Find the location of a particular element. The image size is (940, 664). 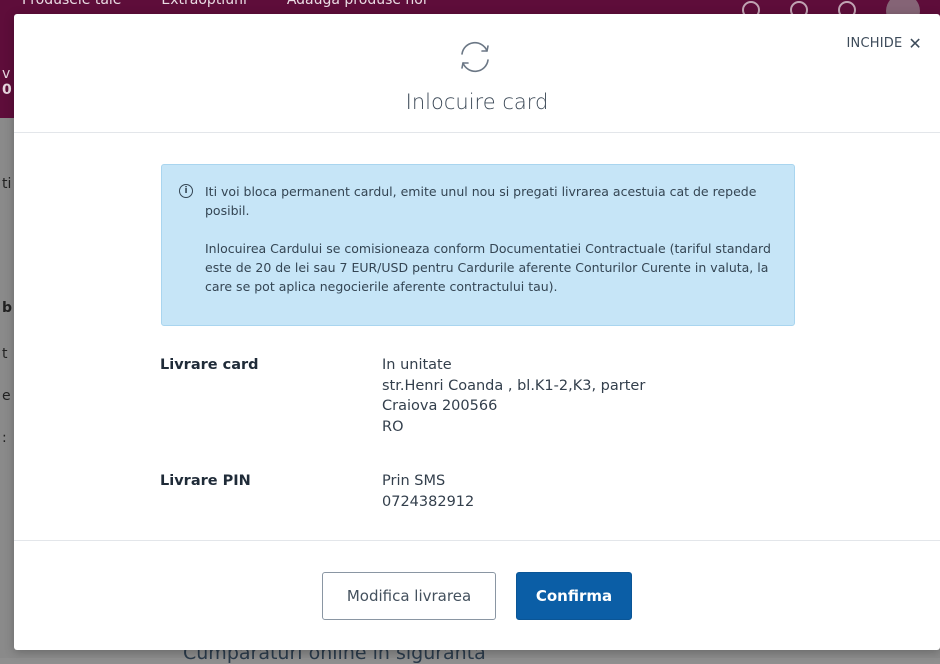

close-icon: ✕ is located at coordinates (915, 43).